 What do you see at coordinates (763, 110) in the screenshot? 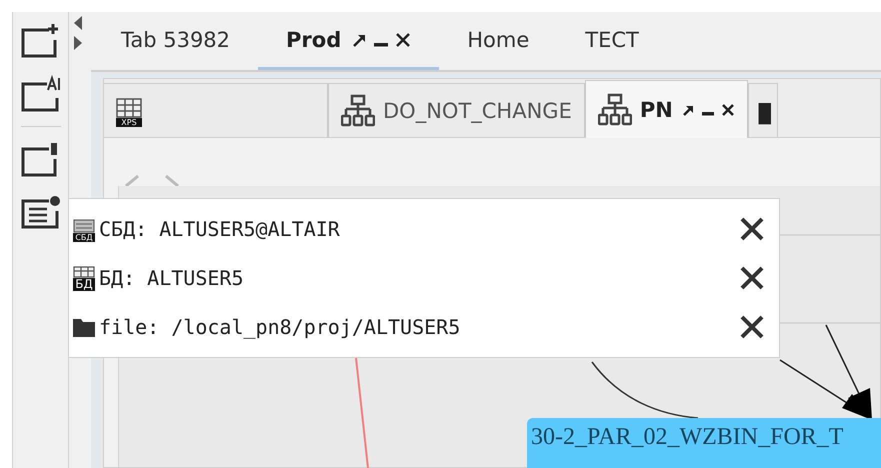
I see `tab` at bounding box center [763, 110].